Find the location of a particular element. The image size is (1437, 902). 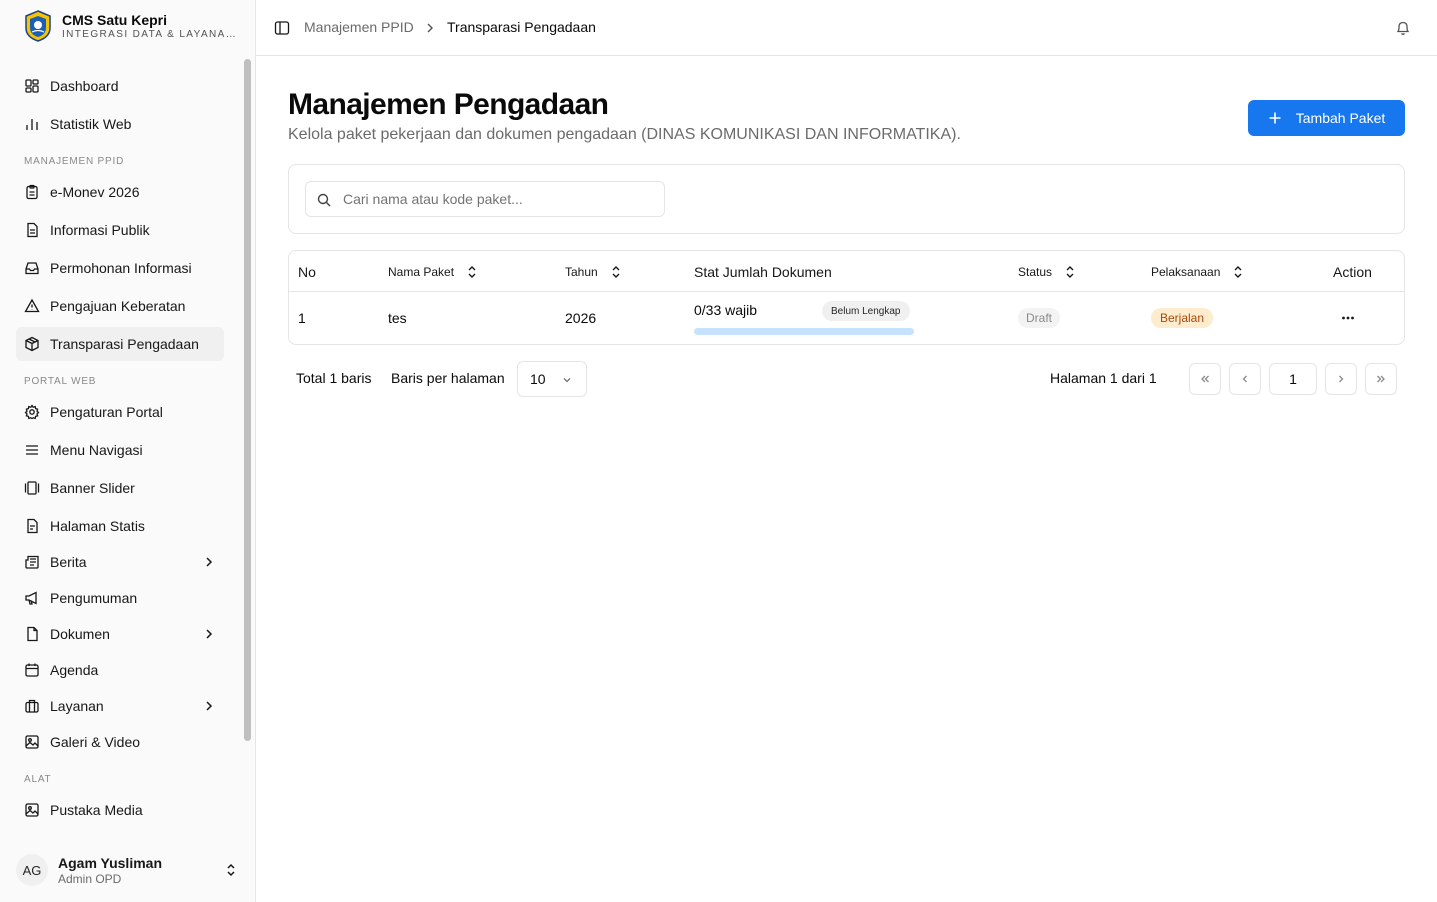

add-package-label: Tambah Paket is located at coordinates (1340, 118).